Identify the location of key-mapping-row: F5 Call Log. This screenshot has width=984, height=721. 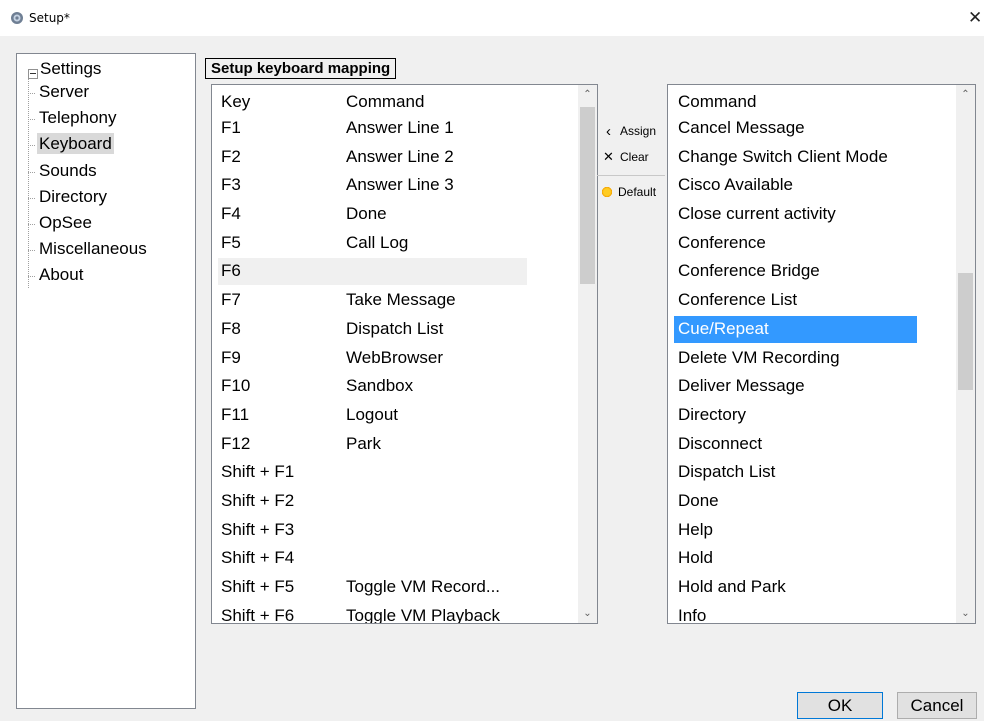
(394, 243).